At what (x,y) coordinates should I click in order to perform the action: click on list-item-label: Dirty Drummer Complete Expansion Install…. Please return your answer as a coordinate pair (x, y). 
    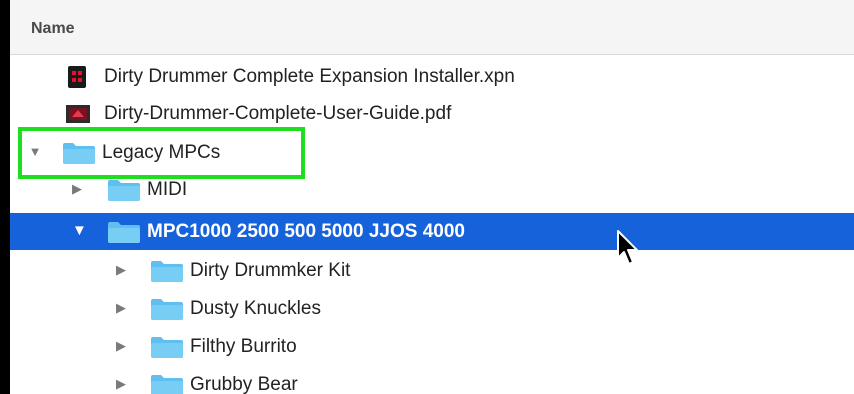
    Looking at the image, I should click on (309, 76).